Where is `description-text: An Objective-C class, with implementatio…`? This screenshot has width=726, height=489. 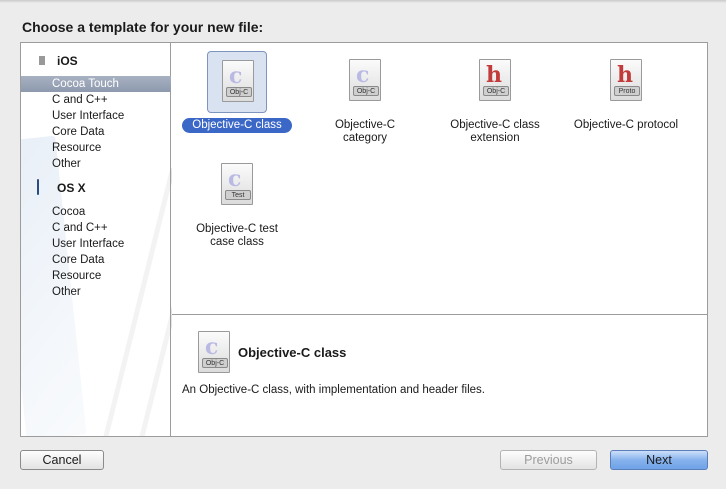 description-text: An Objective-C class, with implementatio… is located at coordinates (333, 390).